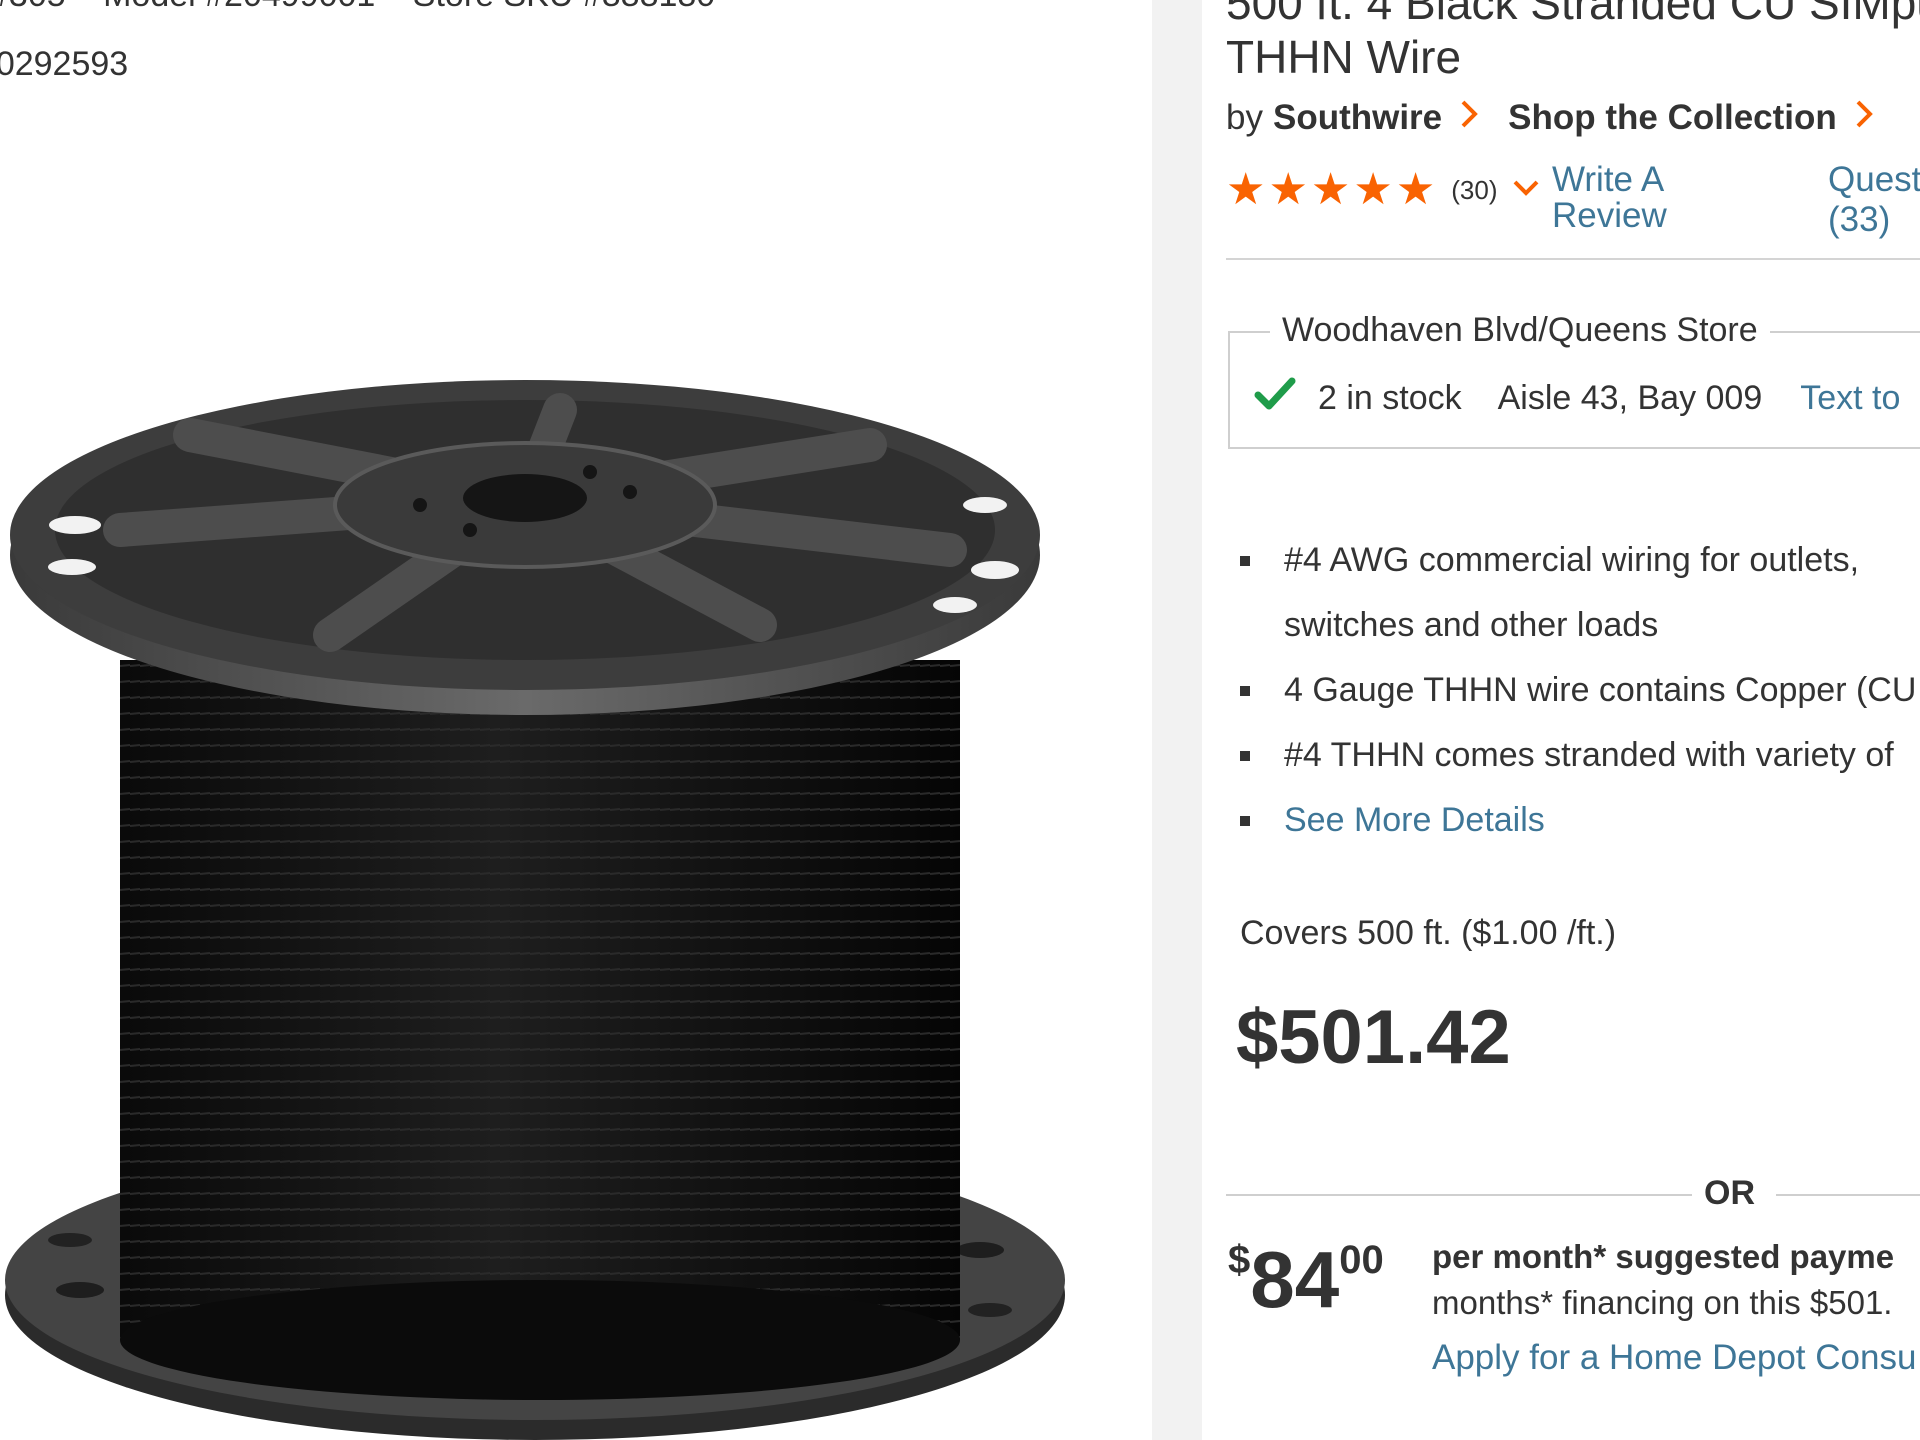 This screenshot has width=1920, height=1440. Describe the element at coordinates (33, 7) in the screenshot. I see `internet-number: #305` at that location.